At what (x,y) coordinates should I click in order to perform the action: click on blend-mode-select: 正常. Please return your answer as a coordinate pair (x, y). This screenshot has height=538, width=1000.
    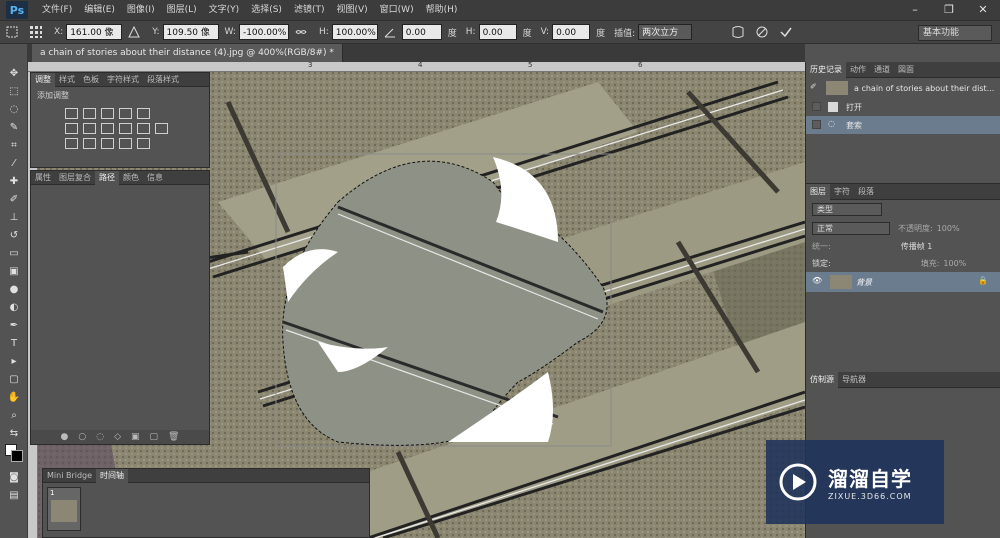
    Looking at the image, I should click on (851, 228).